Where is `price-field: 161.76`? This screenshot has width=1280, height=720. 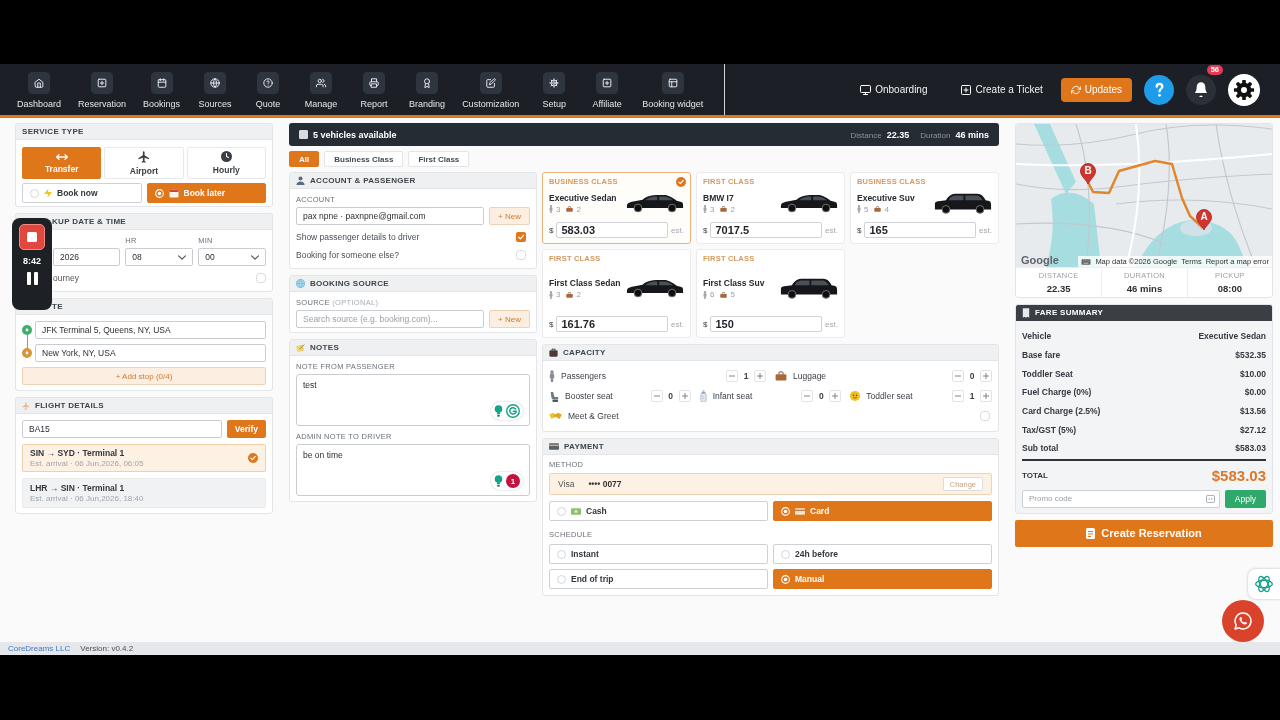
price-field: 161.76 is located at coordinates (612, 324).